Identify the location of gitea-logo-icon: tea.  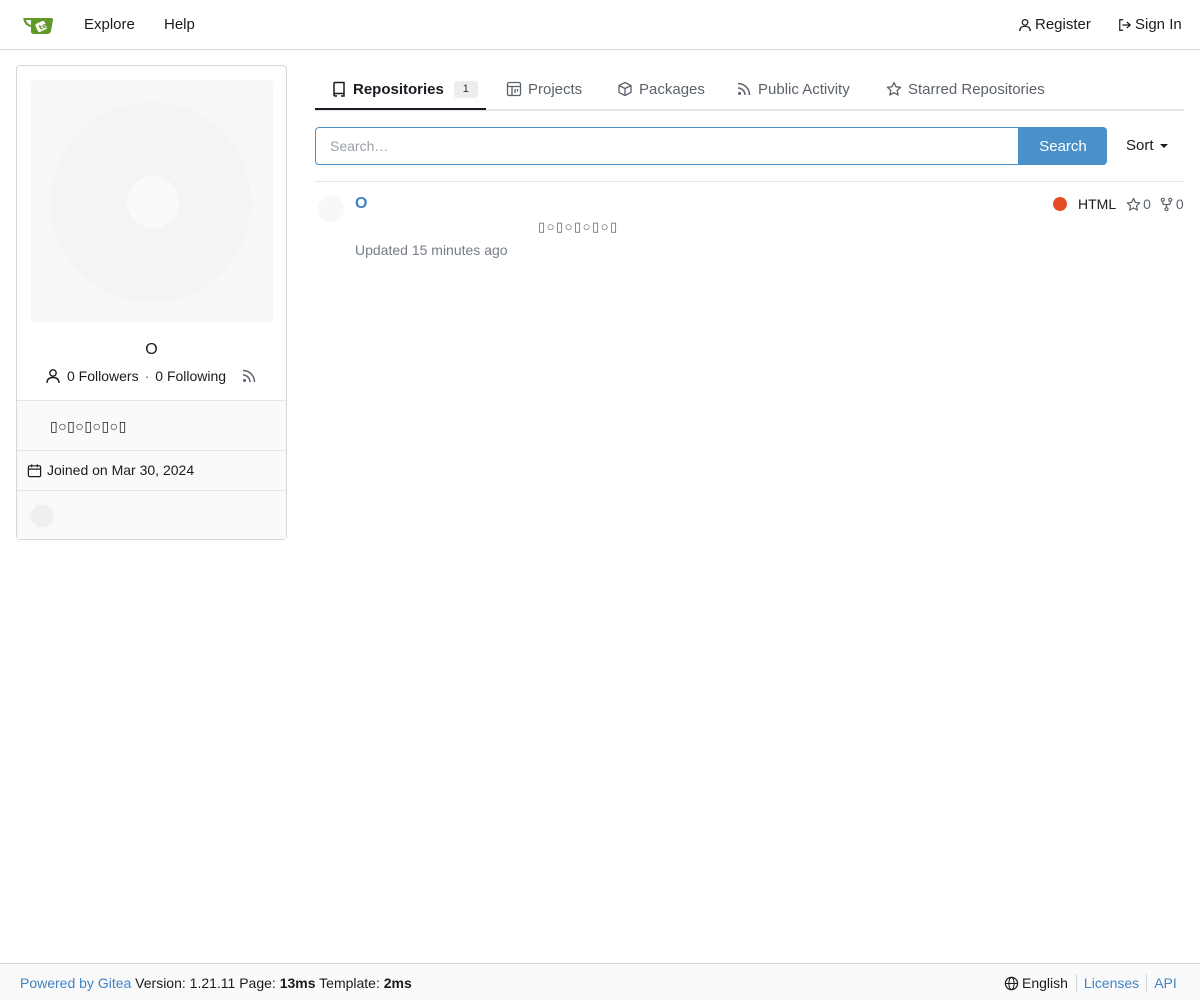
(38, 25).